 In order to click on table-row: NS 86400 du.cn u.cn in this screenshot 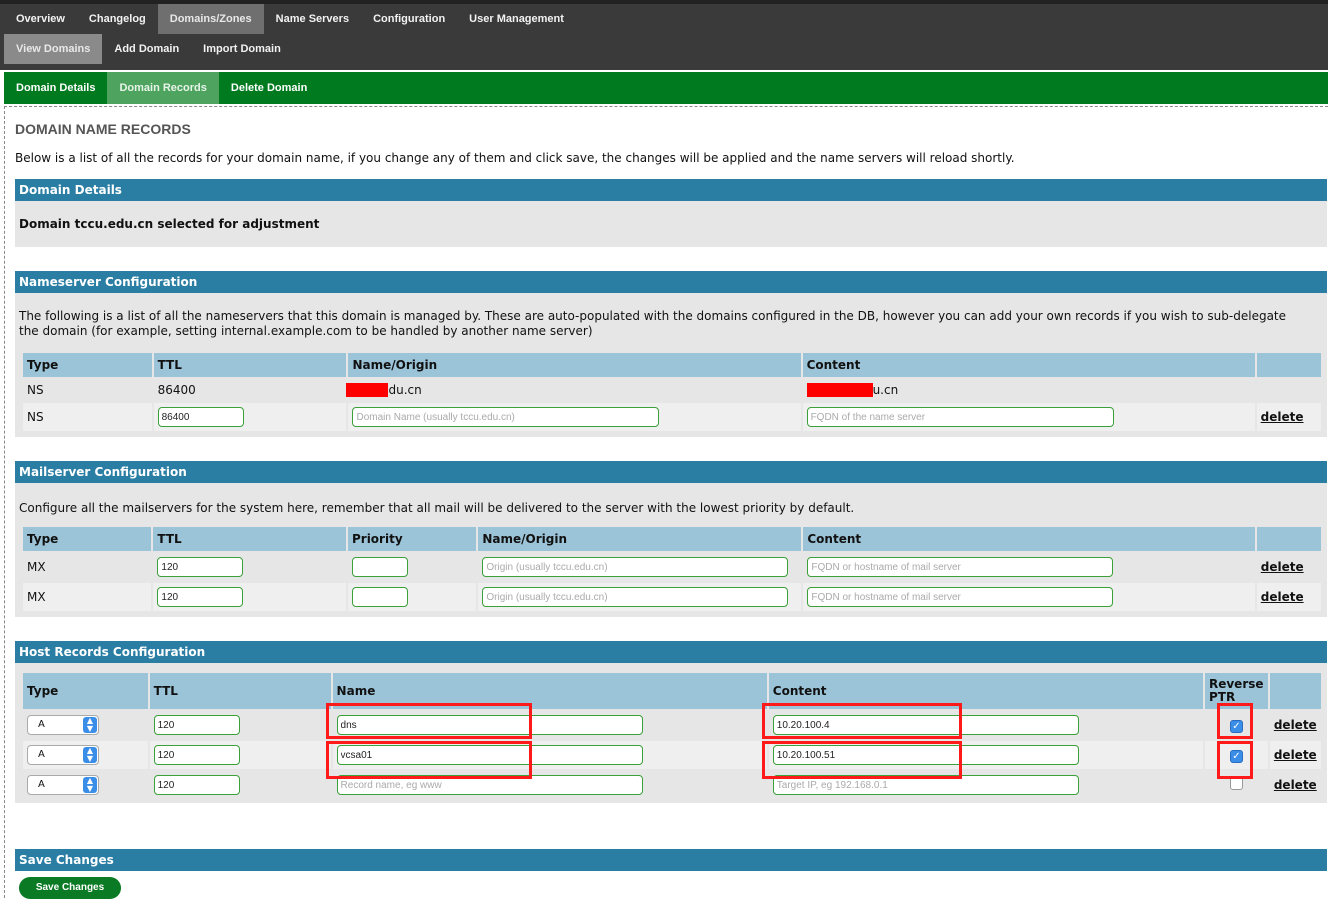, I will do `click(672, 390)`.